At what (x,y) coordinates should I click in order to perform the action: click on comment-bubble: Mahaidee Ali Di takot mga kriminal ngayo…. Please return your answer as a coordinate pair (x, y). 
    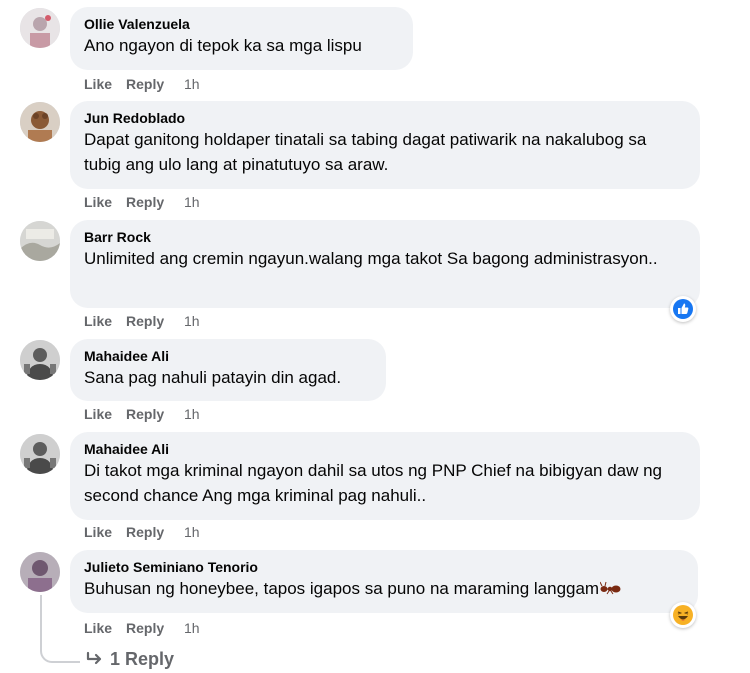
    Looking at the image, I should click on (385, 476).